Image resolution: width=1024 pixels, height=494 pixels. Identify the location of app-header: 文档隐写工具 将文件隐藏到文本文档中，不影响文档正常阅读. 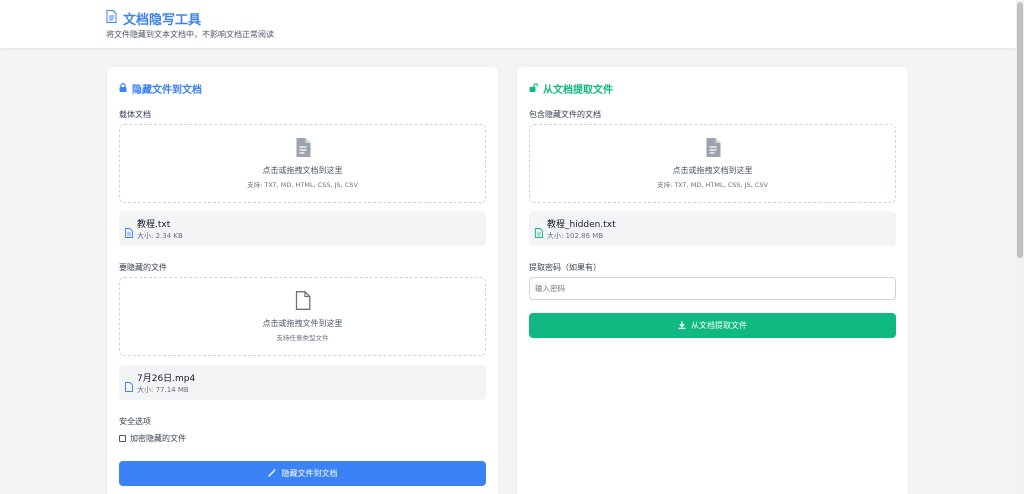
(508, 24).